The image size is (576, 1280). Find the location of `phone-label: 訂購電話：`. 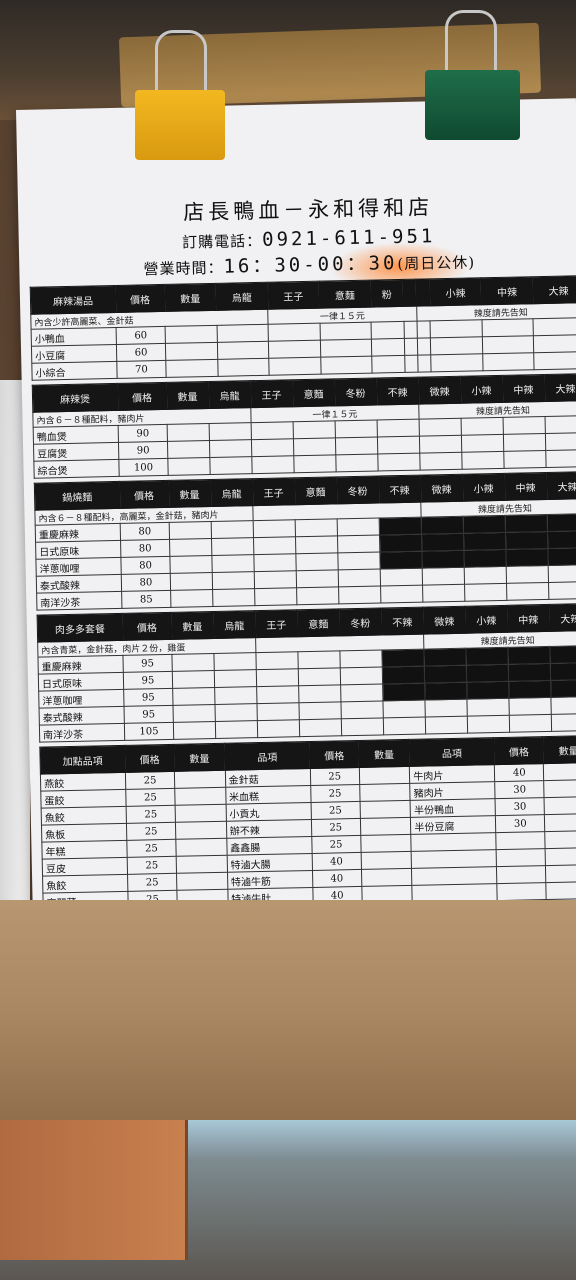

phone-label: 訂購電話： is located at coordinates (222, 241).